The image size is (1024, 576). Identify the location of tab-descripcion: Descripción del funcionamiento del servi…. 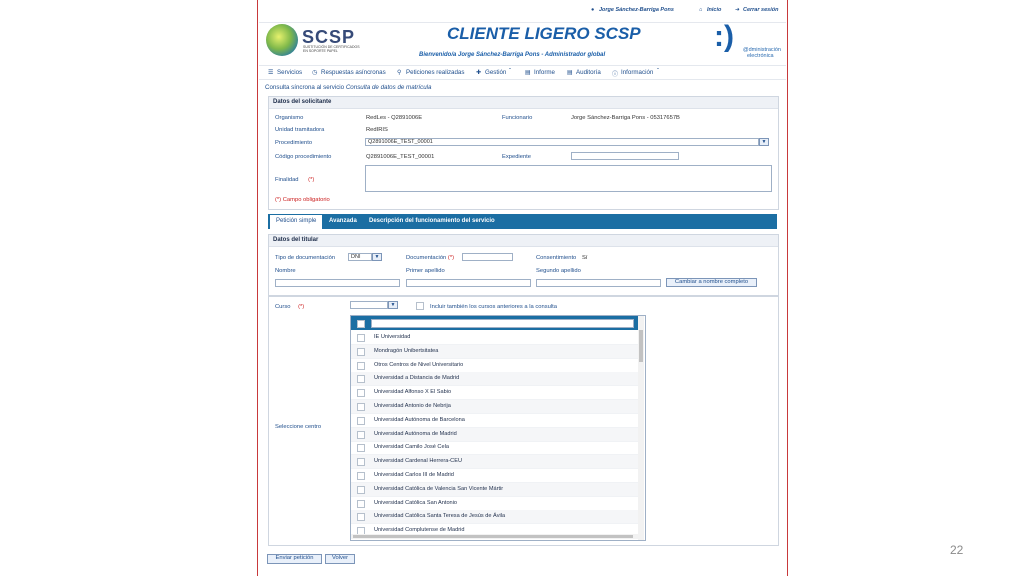
(432, 221).